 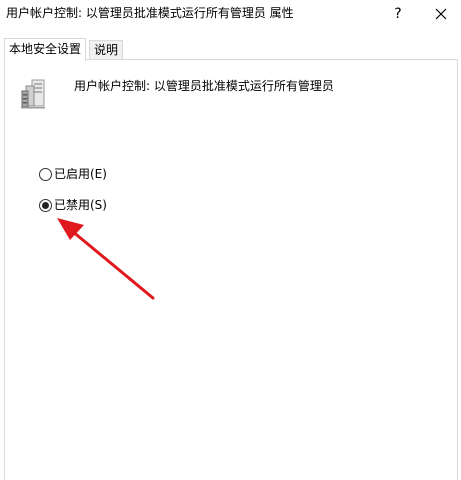 What do you see at coordinates (204, 86) in the screenshot?
I see `policy-name: 用户帐户控制: 以管理员批准模式运行所有管理员` at bounding box center [204, 86].